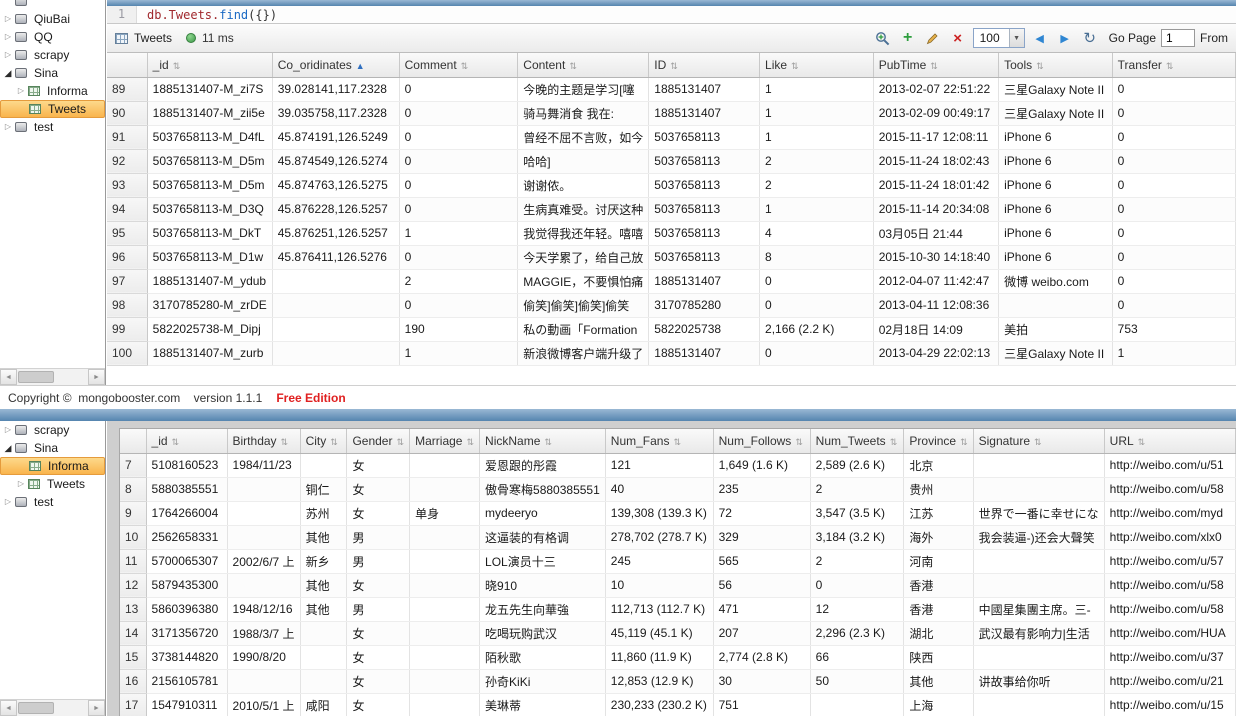 The image size is (1236, 716). Describe the element at coordinates (659, 537) in the screenshot. I see `table-cell: 278,702 (278.7 K)` at that location.